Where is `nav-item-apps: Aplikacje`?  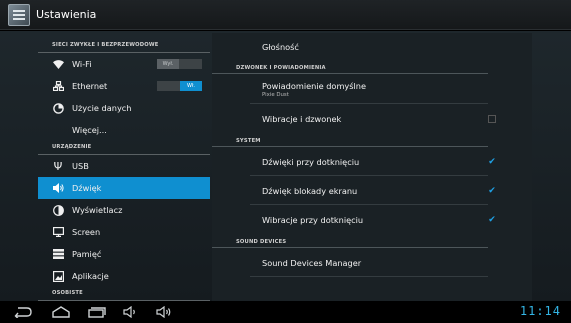 nav-item-apps: Aplikacje is located at coordinates (124, 276).